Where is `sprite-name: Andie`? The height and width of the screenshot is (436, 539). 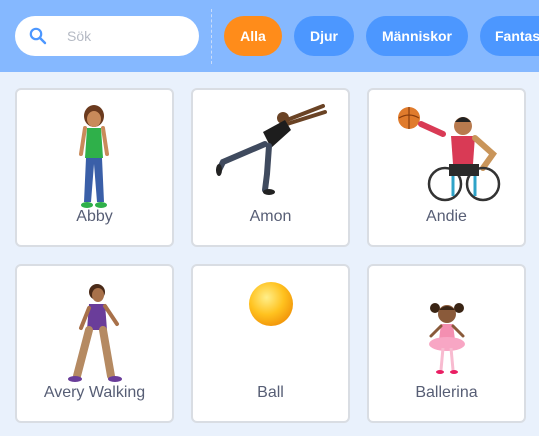 sprite-name: Andie is located at coordinates (446, 216).